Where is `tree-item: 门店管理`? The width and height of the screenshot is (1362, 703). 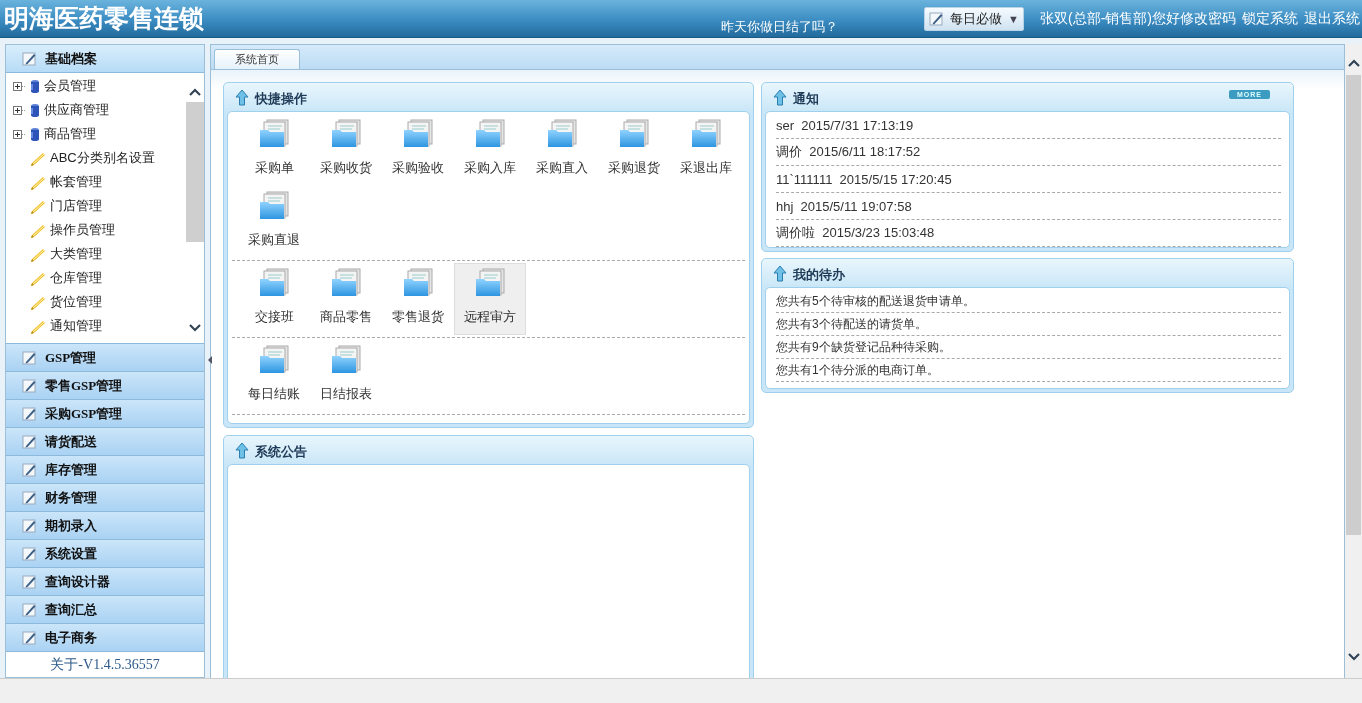
tree-item: 门店管理 is located at coordinates (96, 206).